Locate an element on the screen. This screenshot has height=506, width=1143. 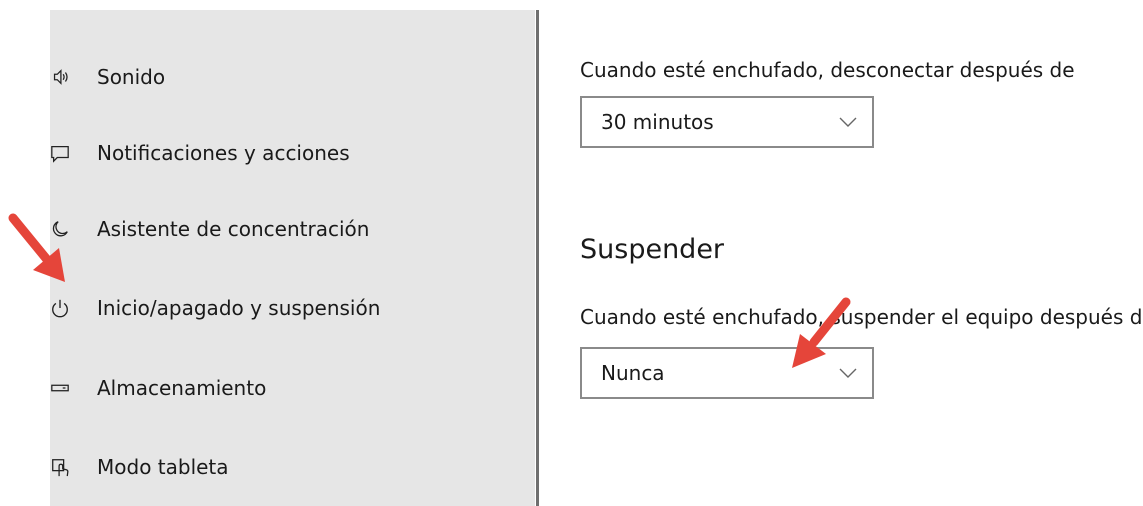
sidebar-item-label: Almacenamiento is located at coordinates (182, 388).